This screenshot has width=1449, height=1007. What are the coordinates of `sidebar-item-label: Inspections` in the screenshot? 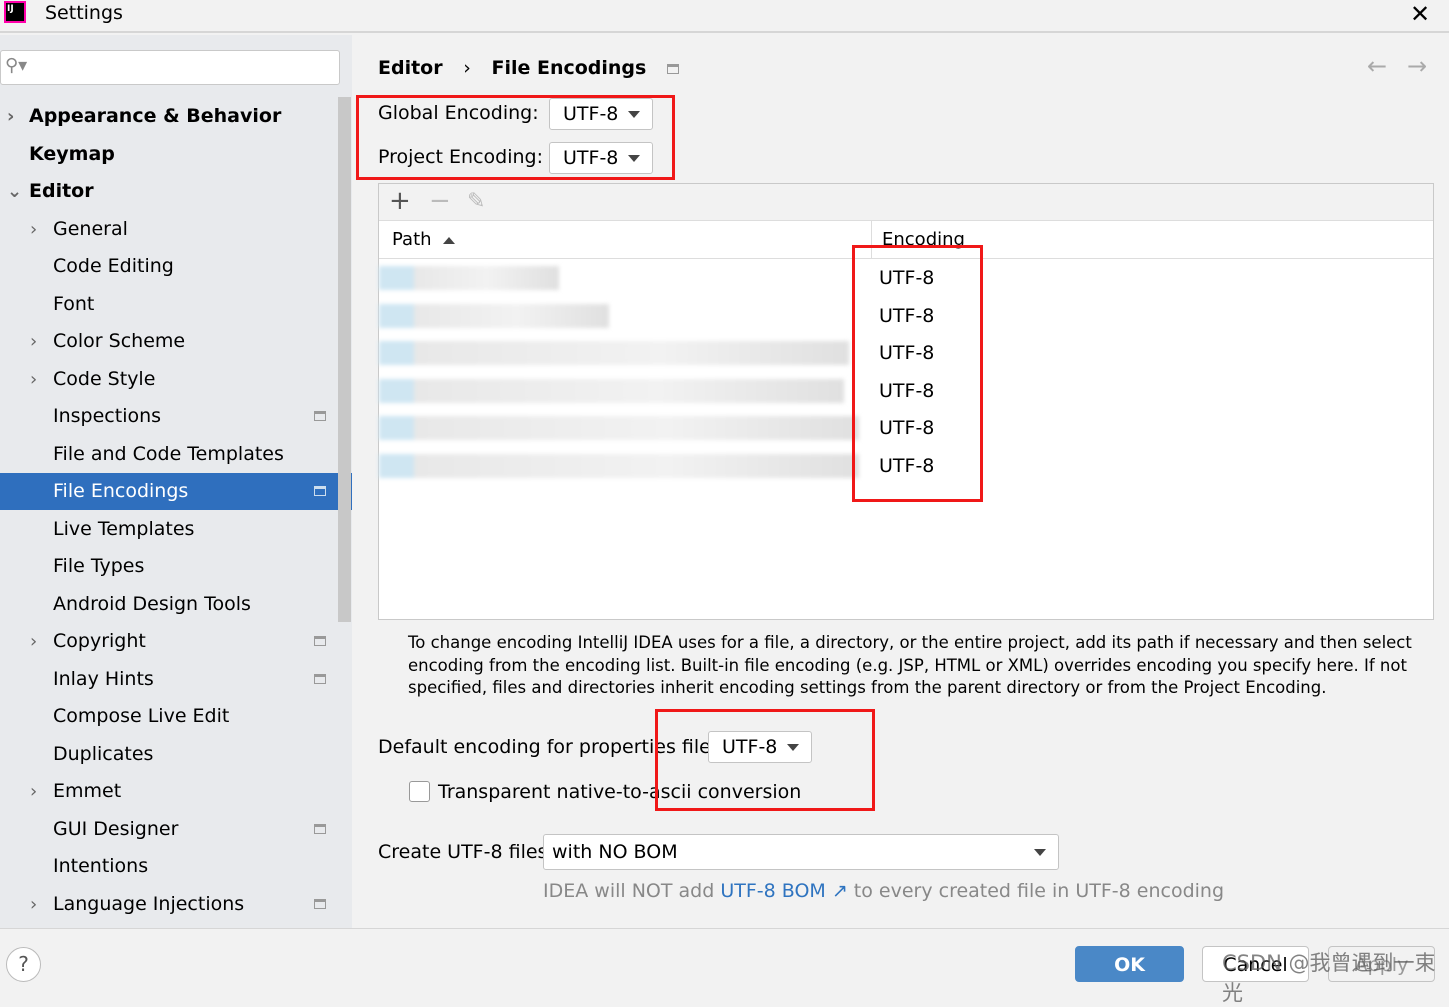 It's located at (107, 416).